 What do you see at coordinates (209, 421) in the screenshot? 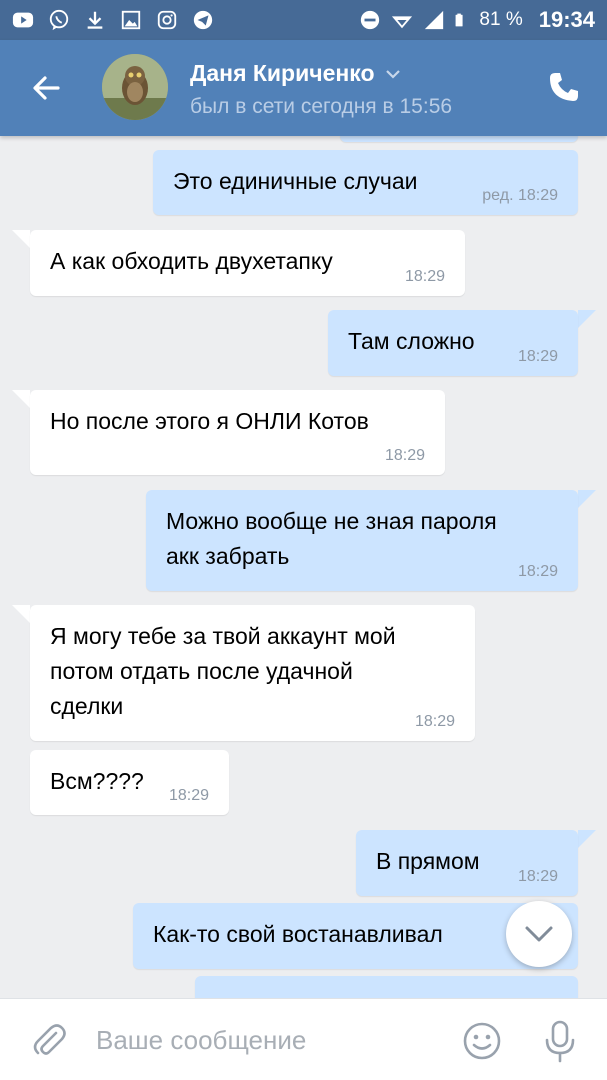
I see `message-text: Но после этого я ОНЛИ Котов` at bounding box center [209, 421].